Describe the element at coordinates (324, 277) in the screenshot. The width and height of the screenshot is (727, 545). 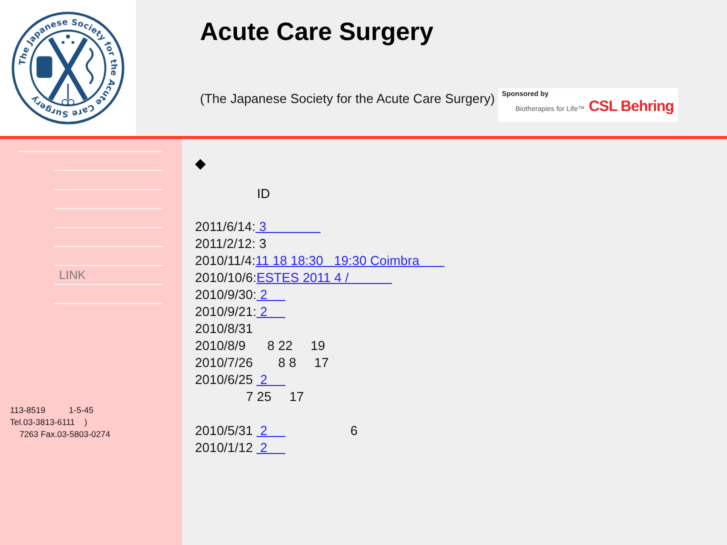
I see `news-link: ESTES 2011 4 /` at that location.